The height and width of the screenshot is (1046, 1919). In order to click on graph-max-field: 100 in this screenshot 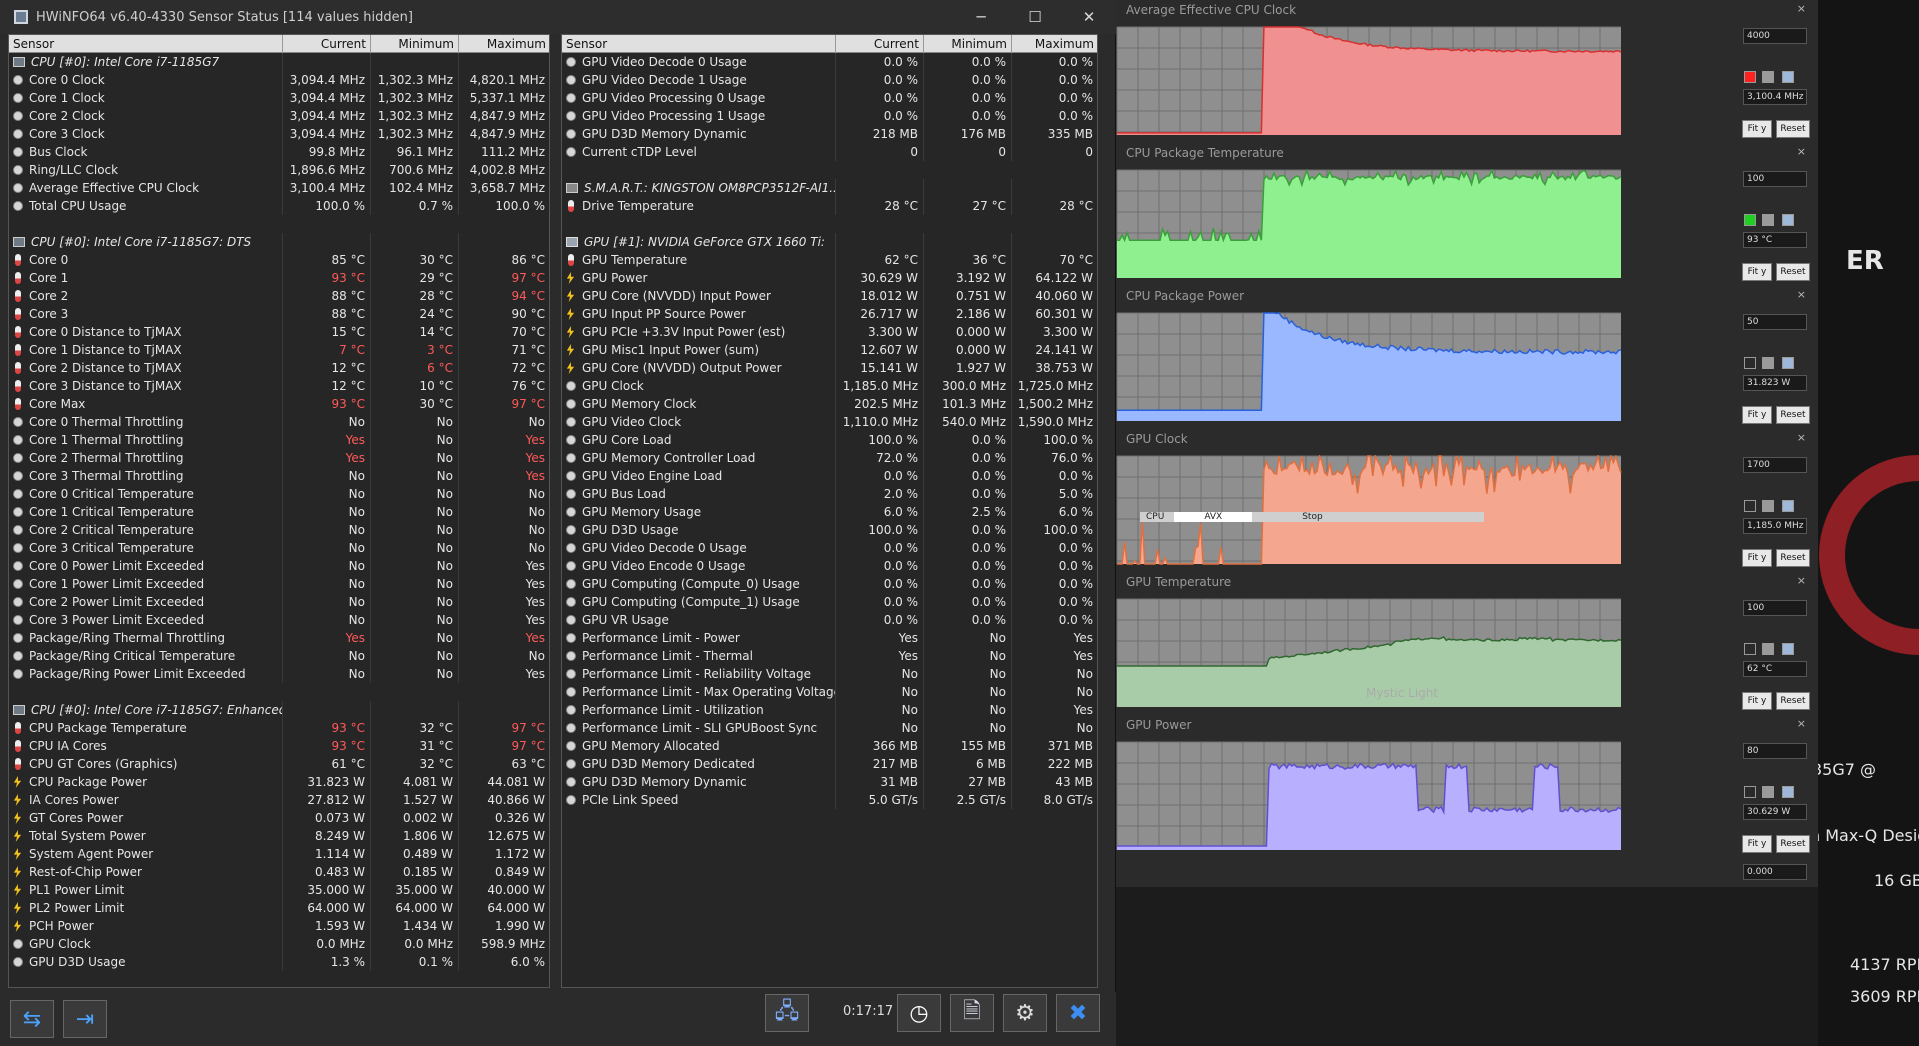, I will do `click(1775, 608)`.